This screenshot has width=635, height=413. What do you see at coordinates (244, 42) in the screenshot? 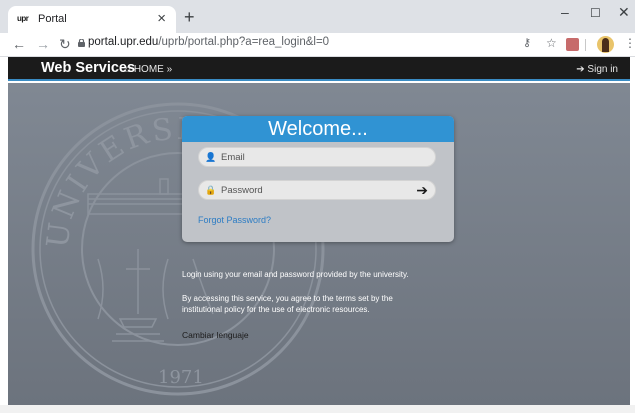
I see `url-path: /uprb/portal.php?a=rea_login&l=0` at bounding box center [244, 42].